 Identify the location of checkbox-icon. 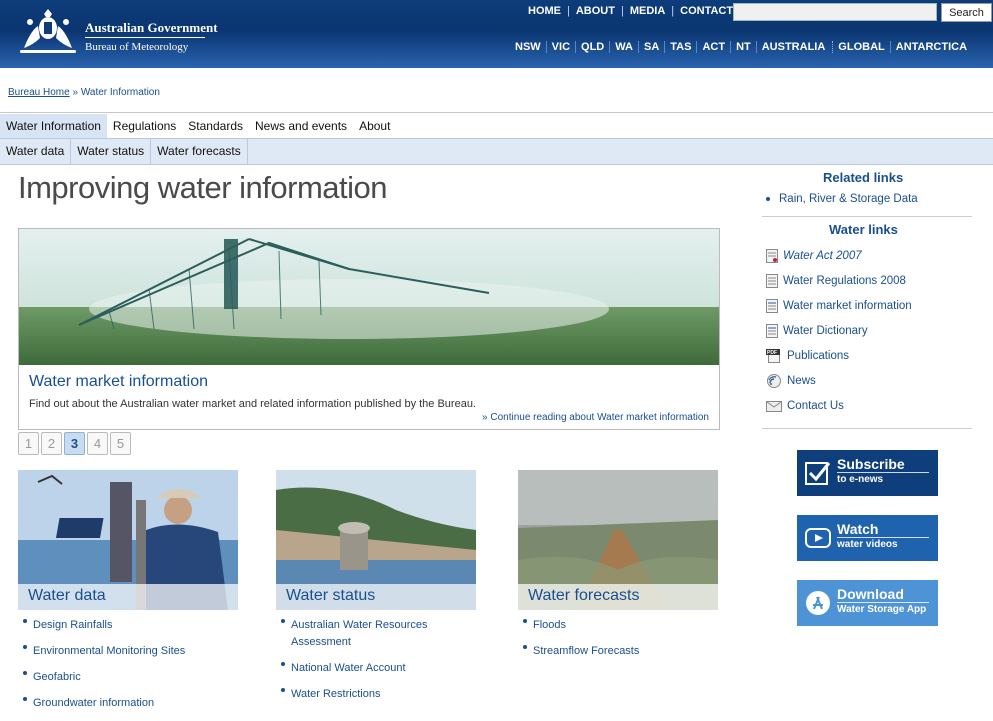
(818, 473).